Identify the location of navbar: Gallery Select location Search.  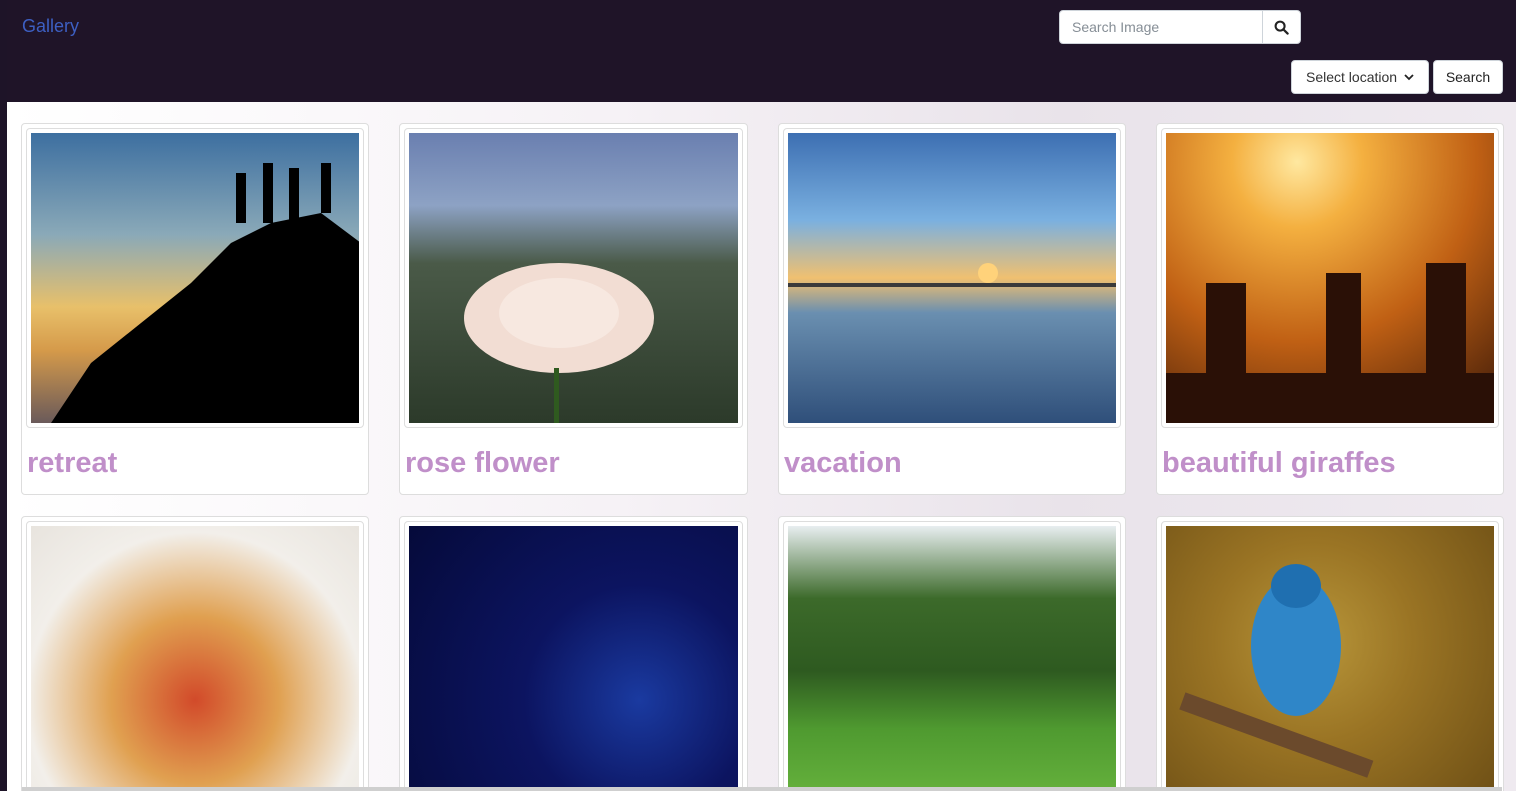
(761, 51).